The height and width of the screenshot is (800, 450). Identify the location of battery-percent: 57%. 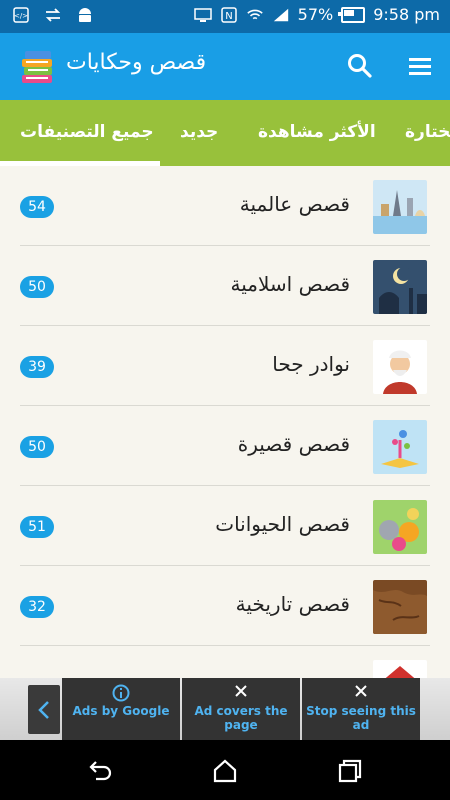
(315, 14).